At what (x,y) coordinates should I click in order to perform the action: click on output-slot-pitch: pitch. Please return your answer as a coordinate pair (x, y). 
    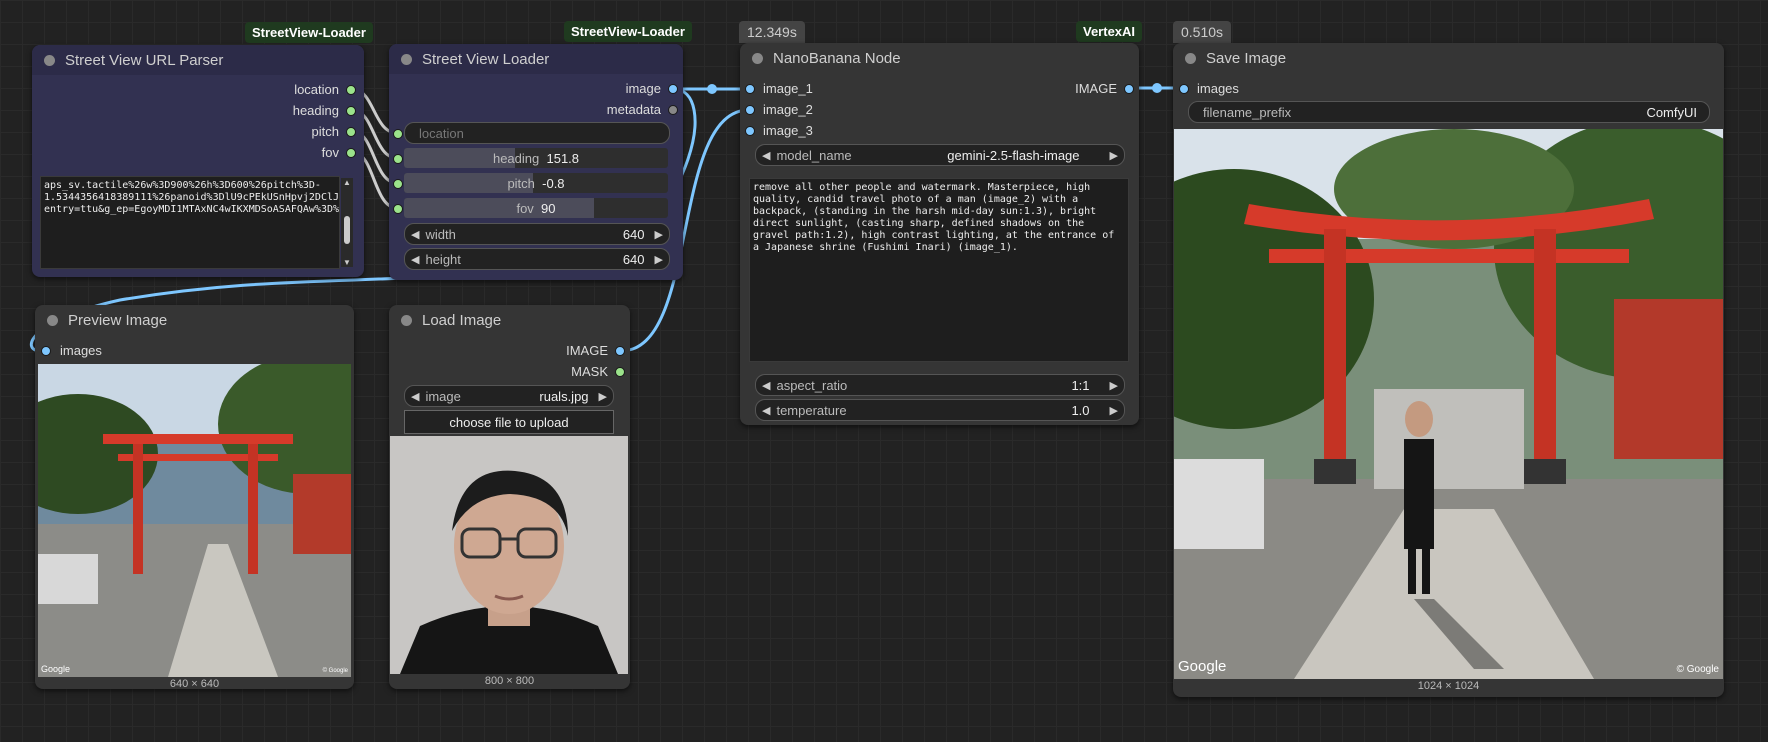
    Looking at the image, I should click on (334, 131).